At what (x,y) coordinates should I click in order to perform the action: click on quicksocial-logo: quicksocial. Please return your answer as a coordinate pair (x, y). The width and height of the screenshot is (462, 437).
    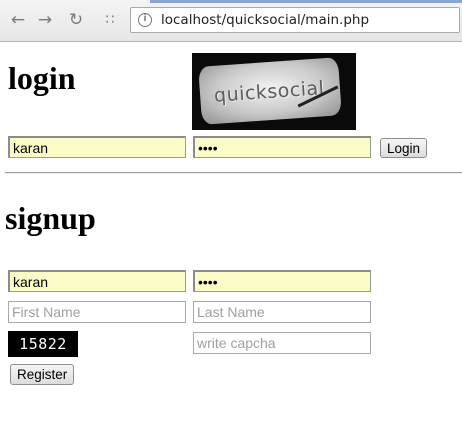
    Looking at the image, I should click on (274, 91).